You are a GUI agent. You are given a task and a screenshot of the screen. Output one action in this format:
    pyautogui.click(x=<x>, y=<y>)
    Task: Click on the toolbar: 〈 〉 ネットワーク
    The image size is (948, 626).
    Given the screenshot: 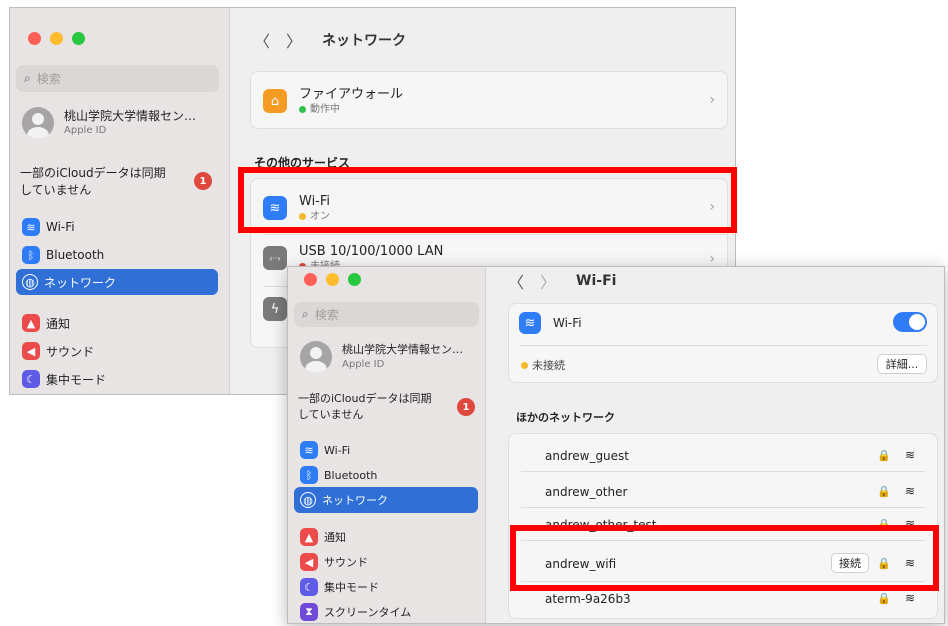 What is the action you would take?
    pyautogui.click(x=330, y=40)
    